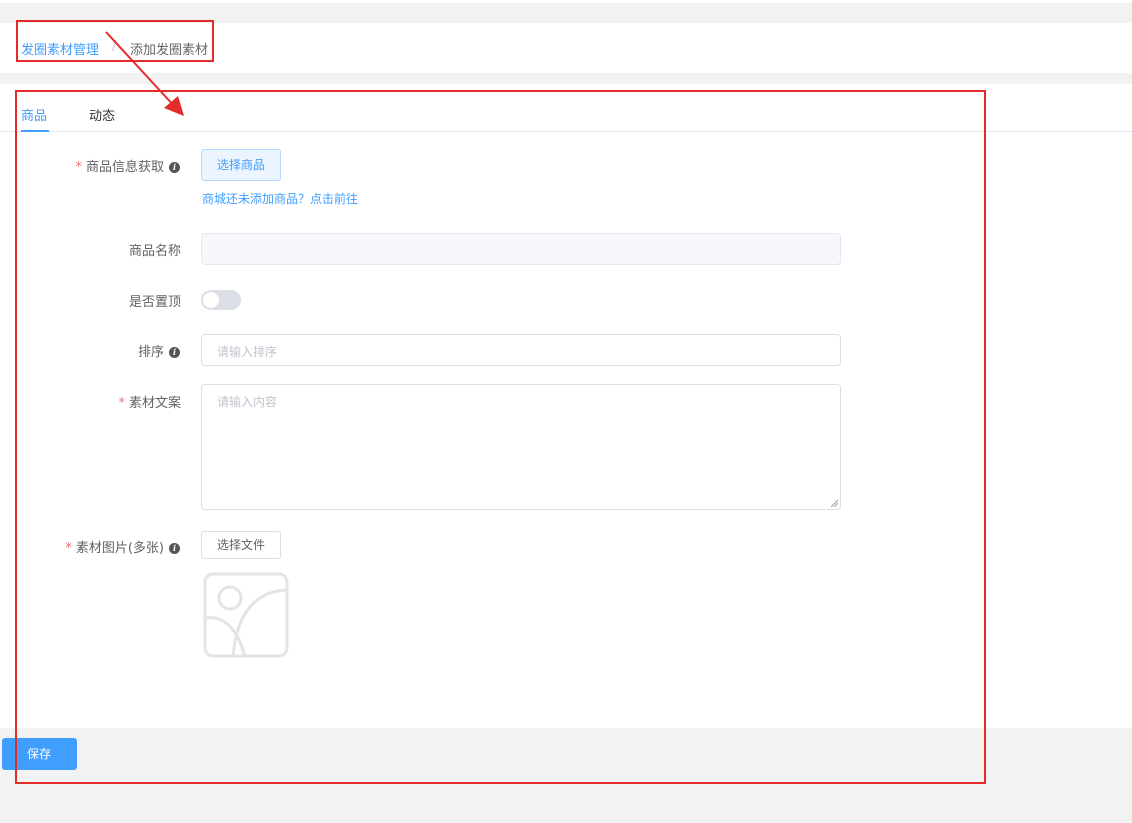 The height and width of the screenshot is (823, 1132). I want to click on top-strip, so click(566, 1).